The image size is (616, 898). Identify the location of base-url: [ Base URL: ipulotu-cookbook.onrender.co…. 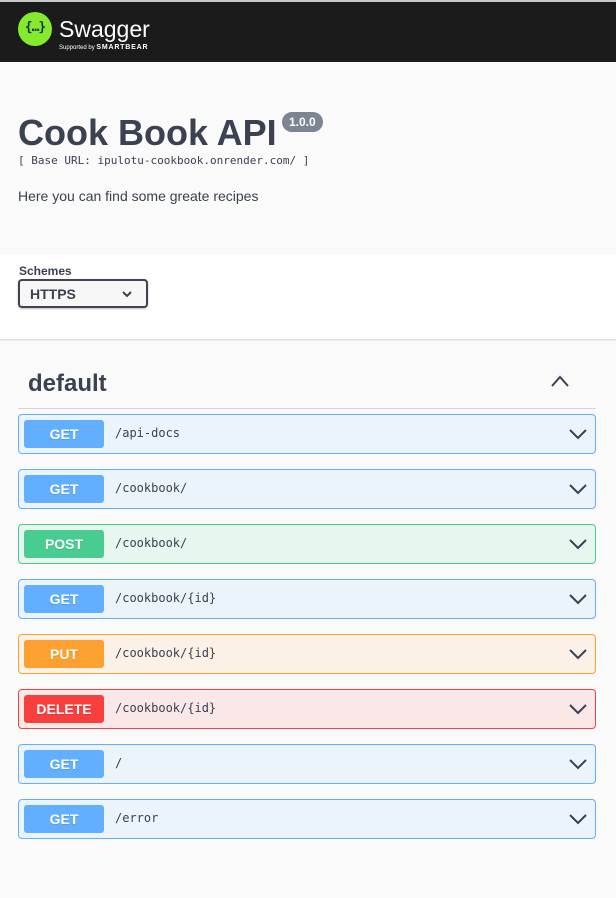
(164, 160).